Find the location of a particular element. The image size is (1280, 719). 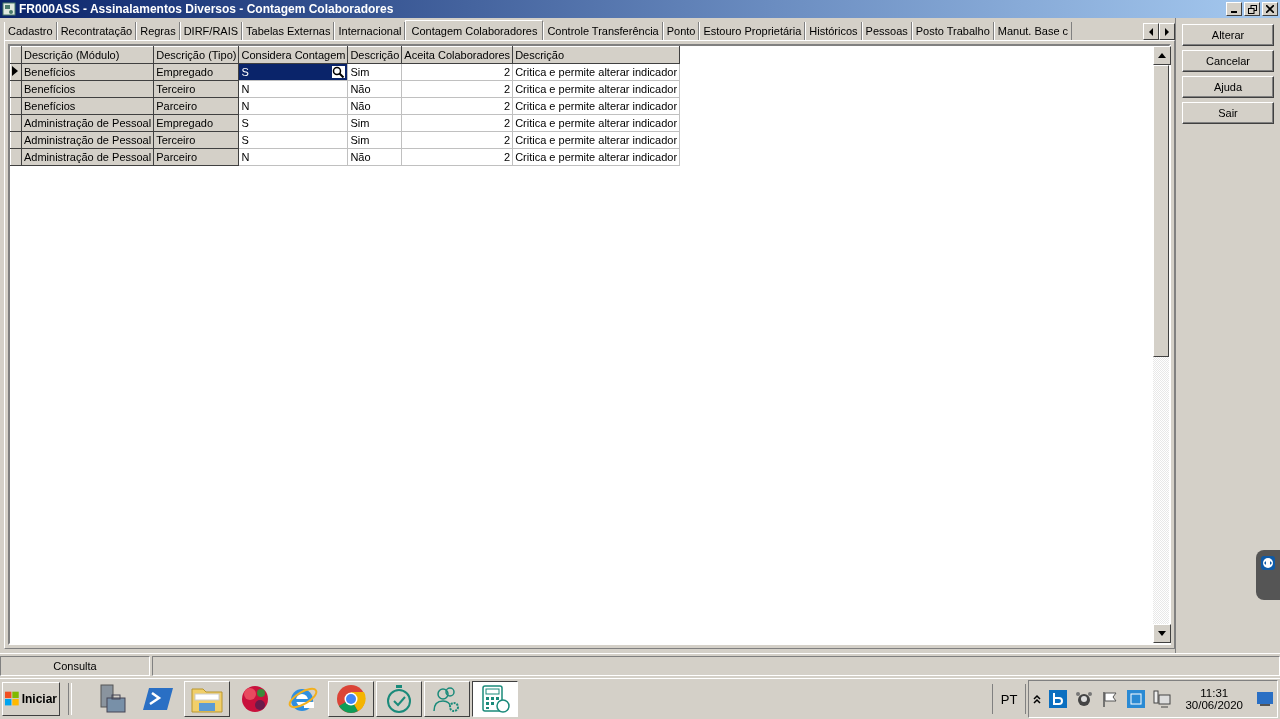

action-button: Ajuda is located at coordinates (1228, 87).